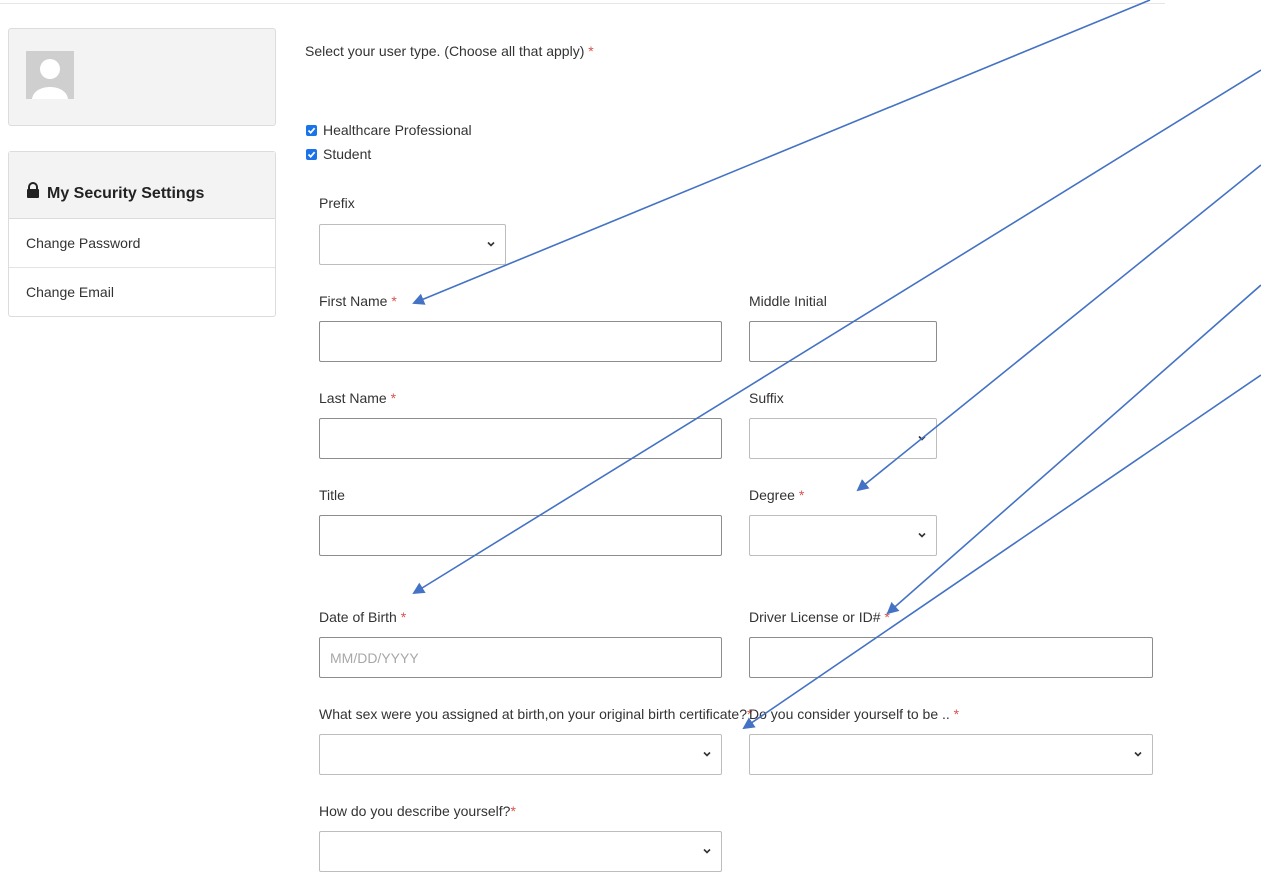  What do you see at coordinates (788, 301) in the screenshot?
I see `middle-initial-label: Middle Initial` at bounding box center [788, 301].